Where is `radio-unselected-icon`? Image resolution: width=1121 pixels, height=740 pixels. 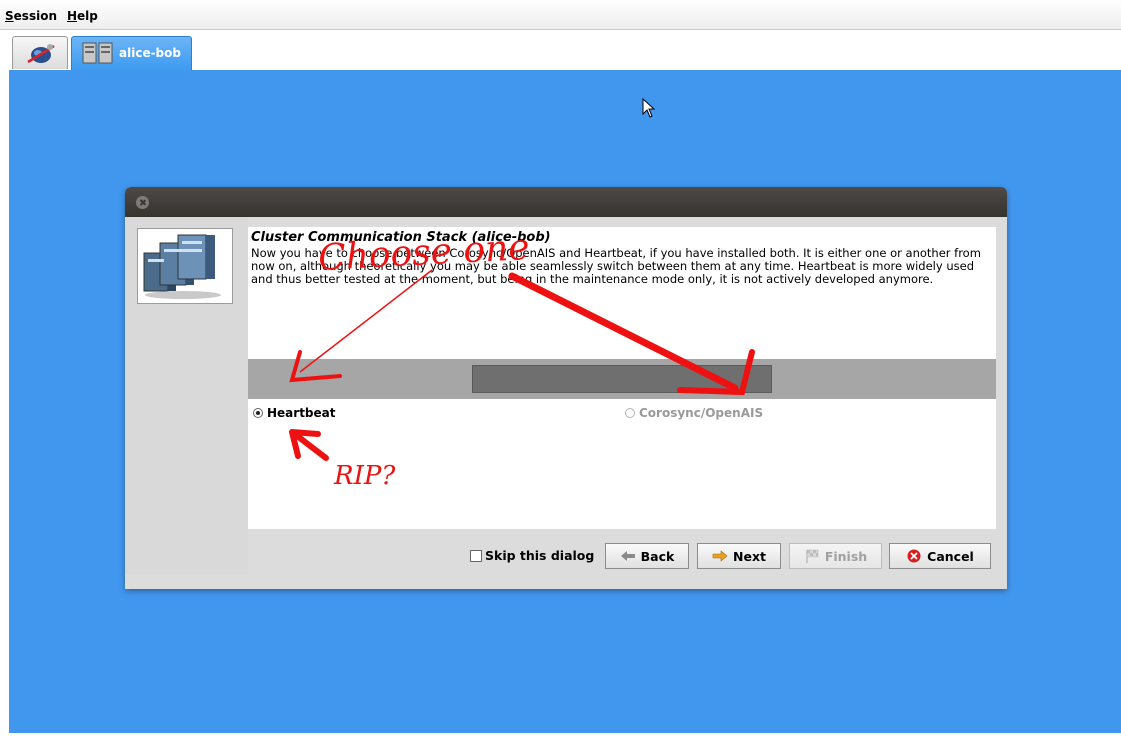 radio-unselected-icon is located at coordinates (630, 413).